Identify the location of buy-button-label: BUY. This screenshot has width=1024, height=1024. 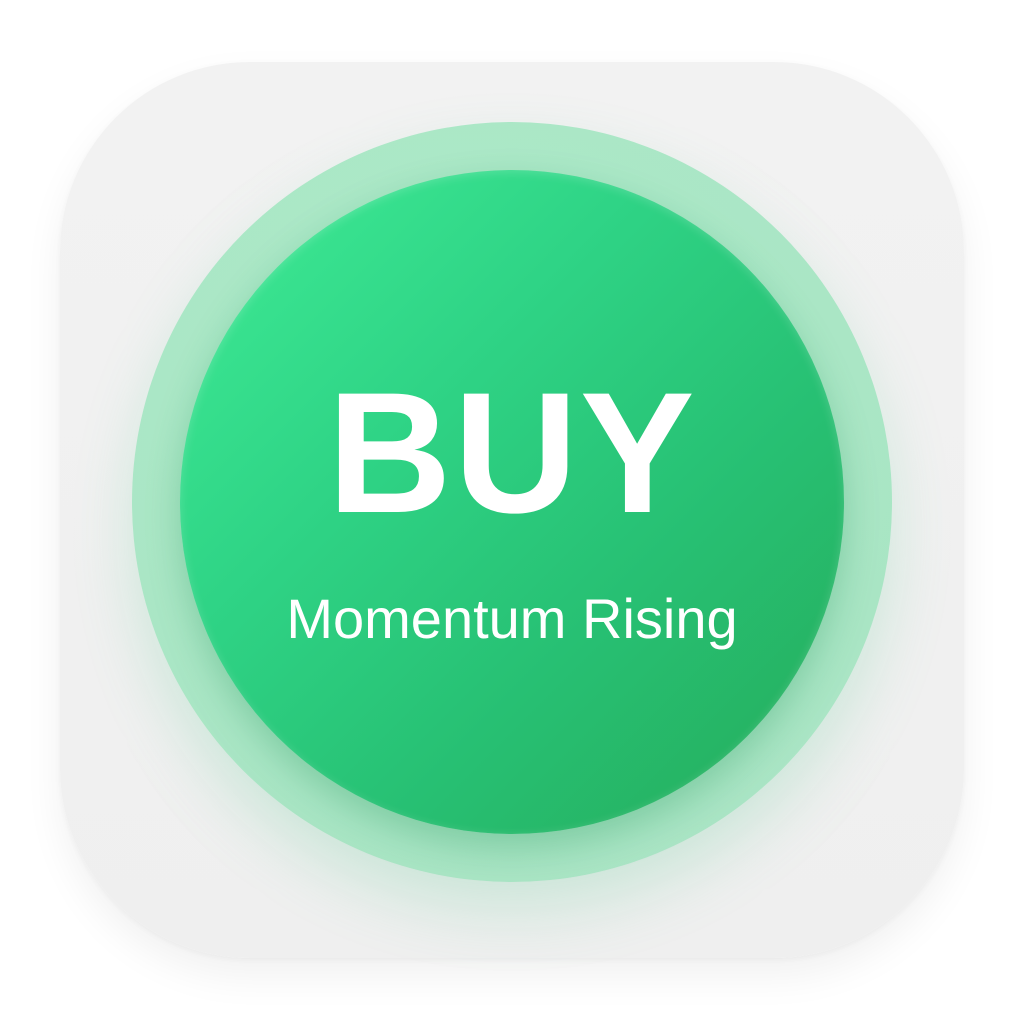
(512, 453).